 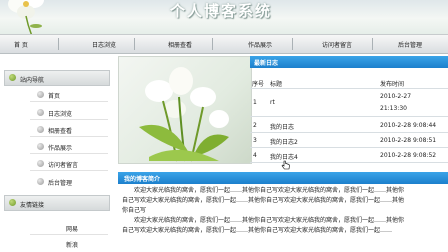 I want to click on sidebar-item-album: 相册查看, so click(x=72, y=130).